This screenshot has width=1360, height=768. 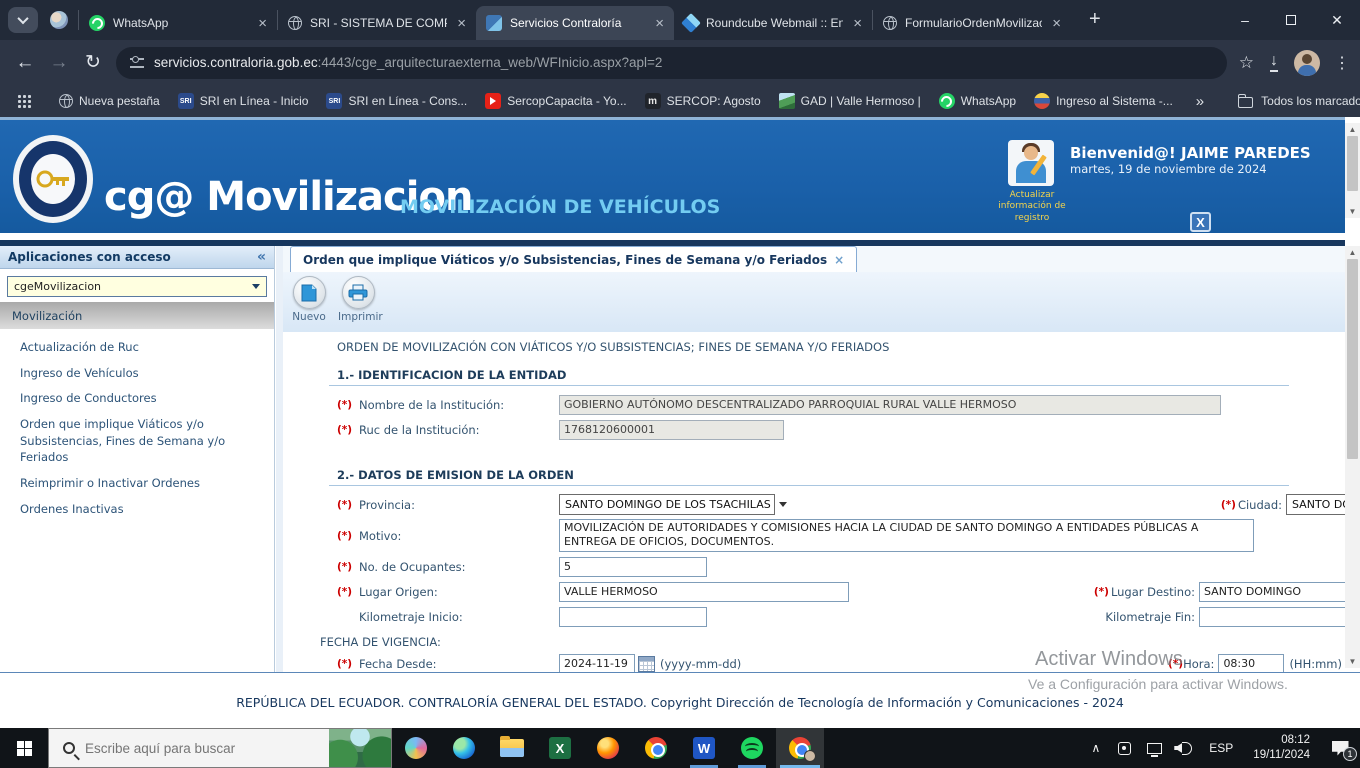 I want to click on sidebar-item-actualizacion-ruc: Actualización de Ruc, so click(x=141, y=347).